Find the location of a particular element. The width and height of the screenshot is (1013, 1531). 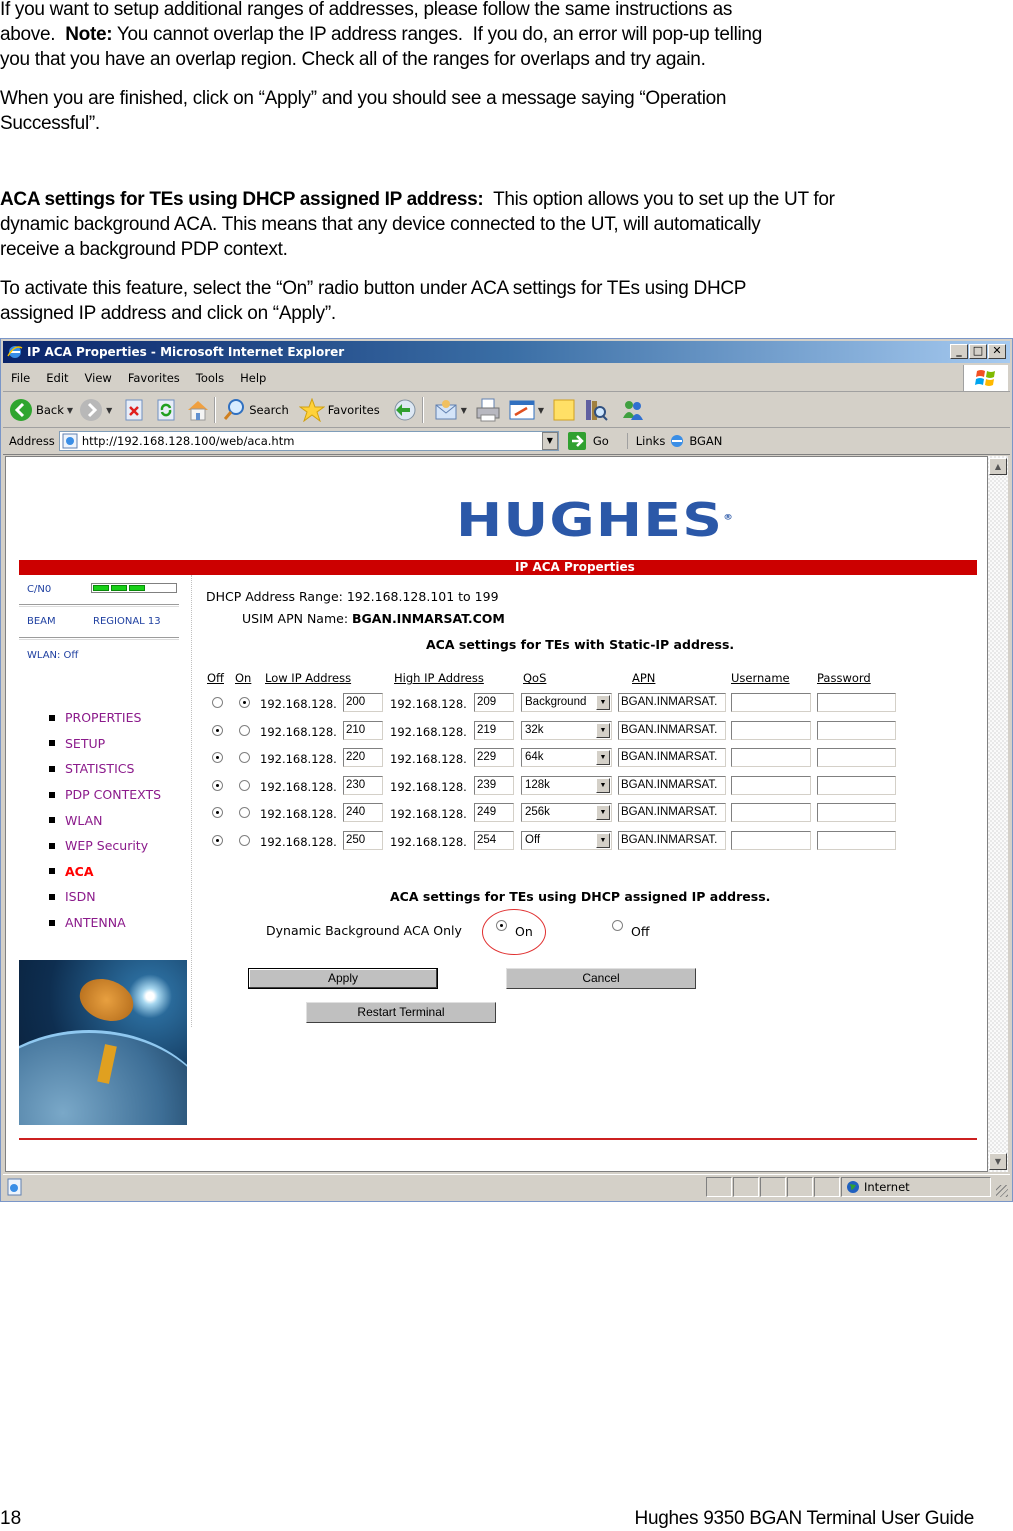

qos-select: 256k ▼ is located at coordinates (566, 813).